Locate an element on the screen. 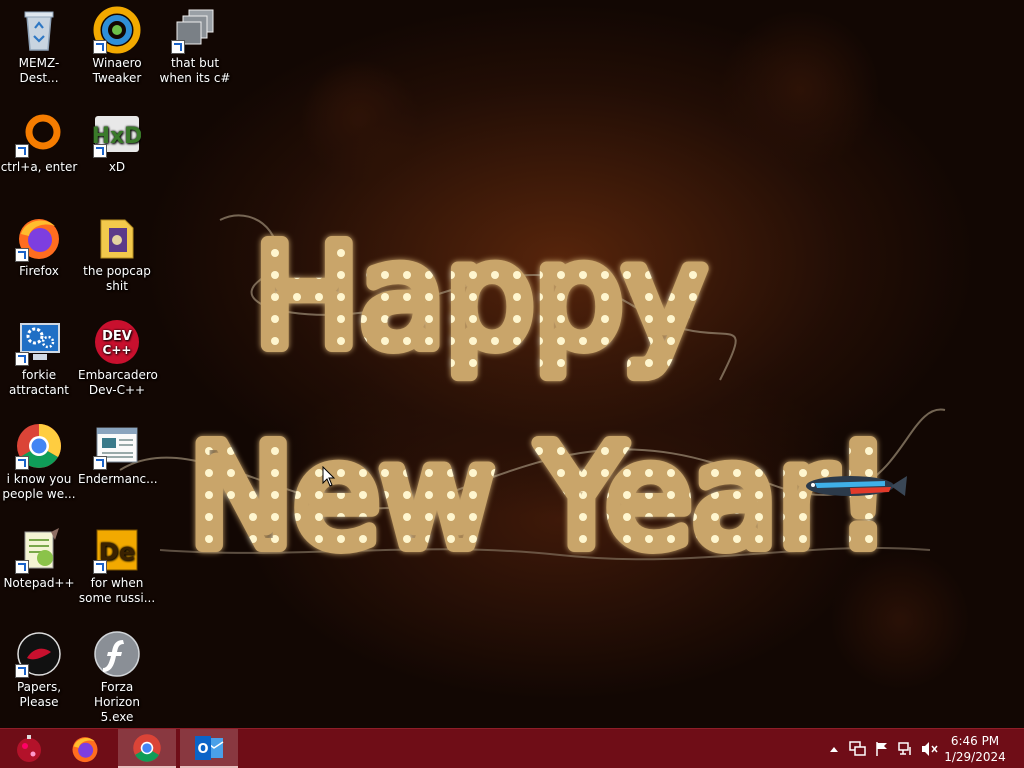 This screenshot has width=1024, height=768. taskbar-outlook: O is located at coordinates (209, 748).